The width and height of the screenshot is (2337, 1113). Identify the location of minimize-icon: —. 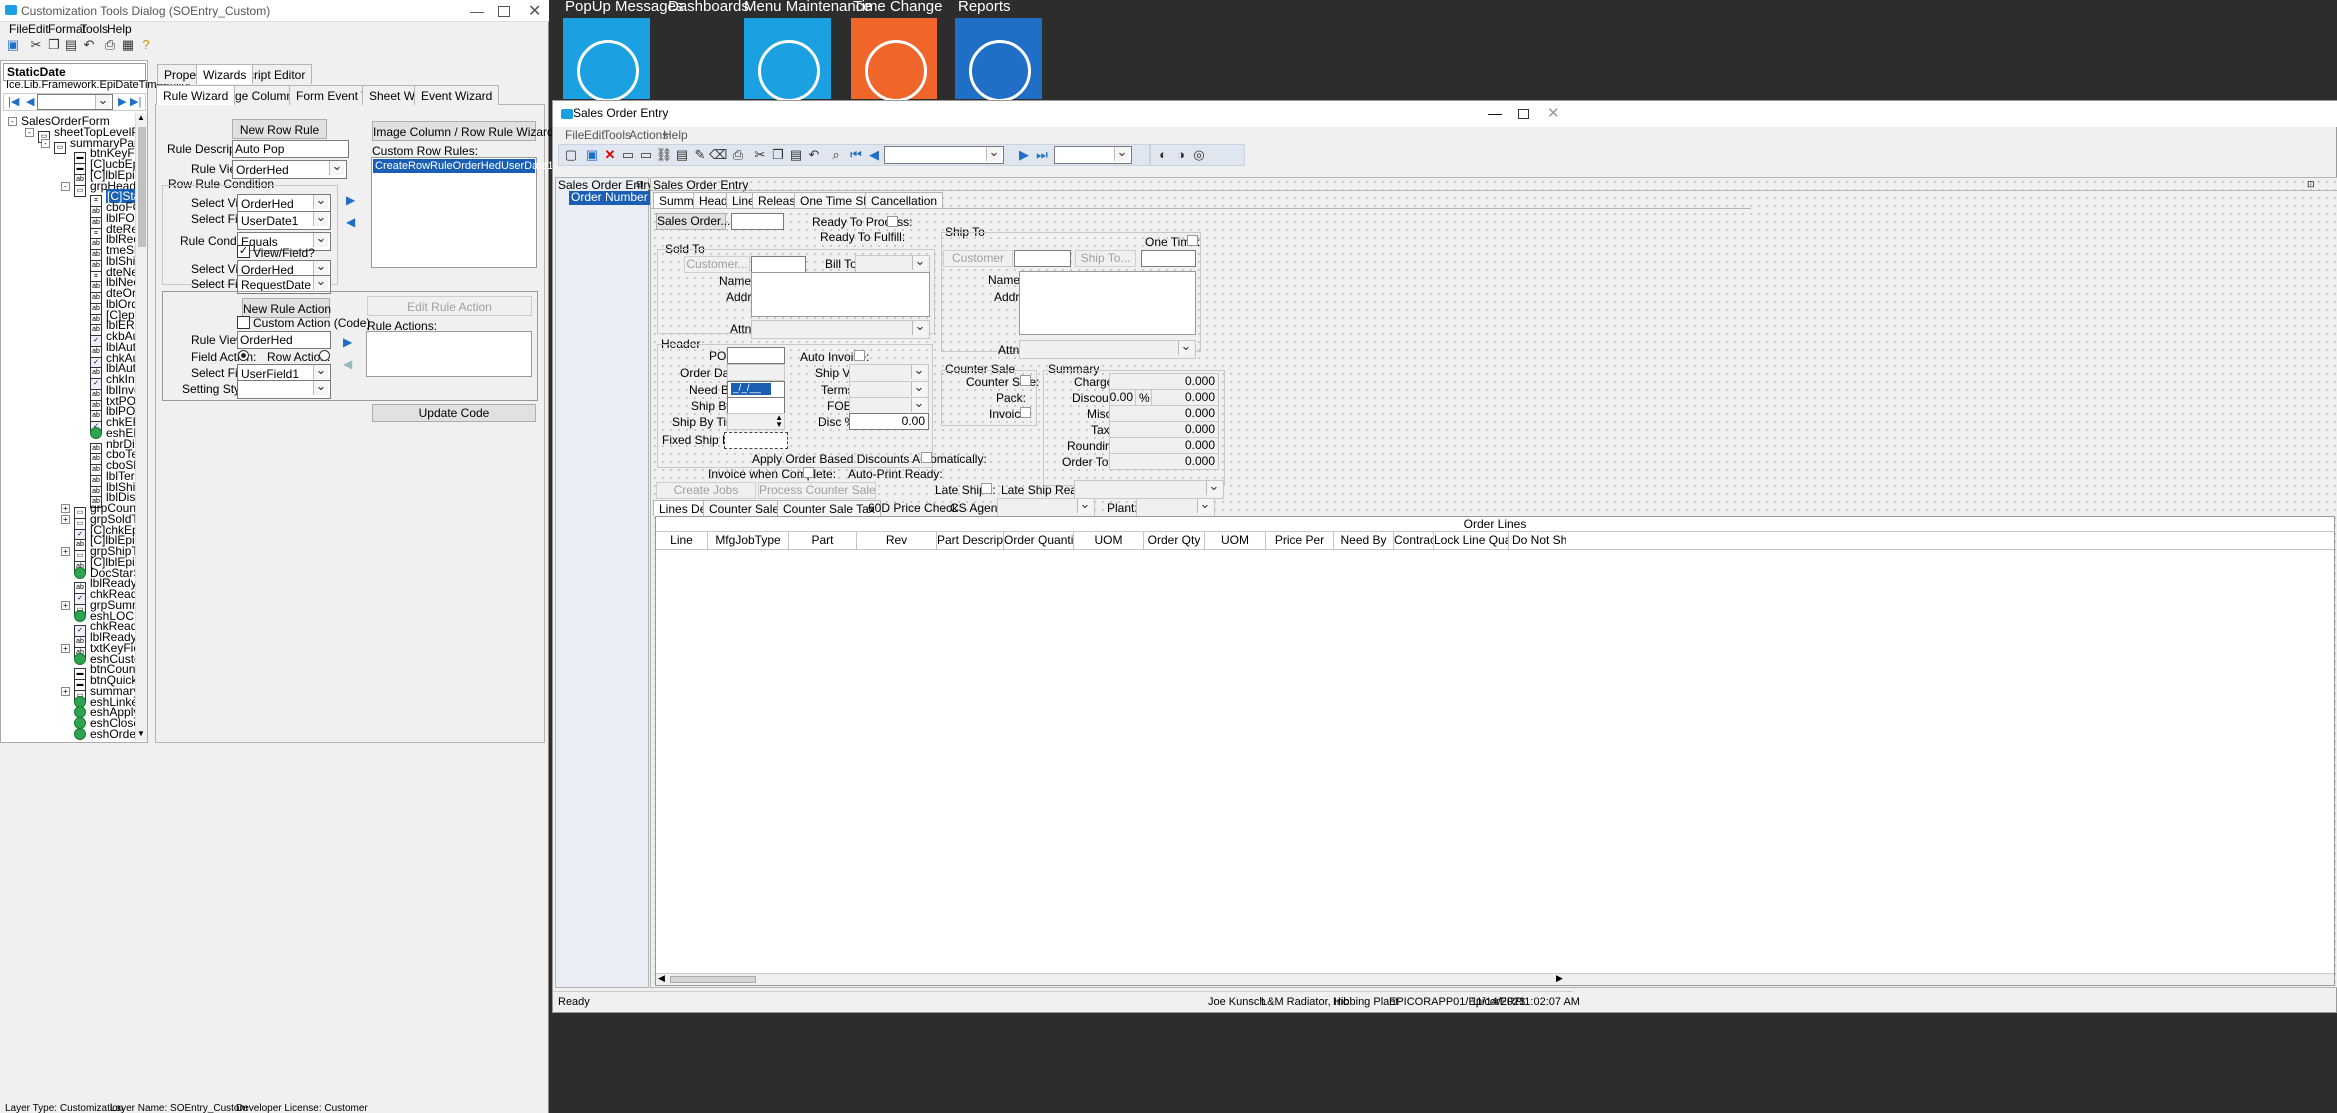
(478, 11).